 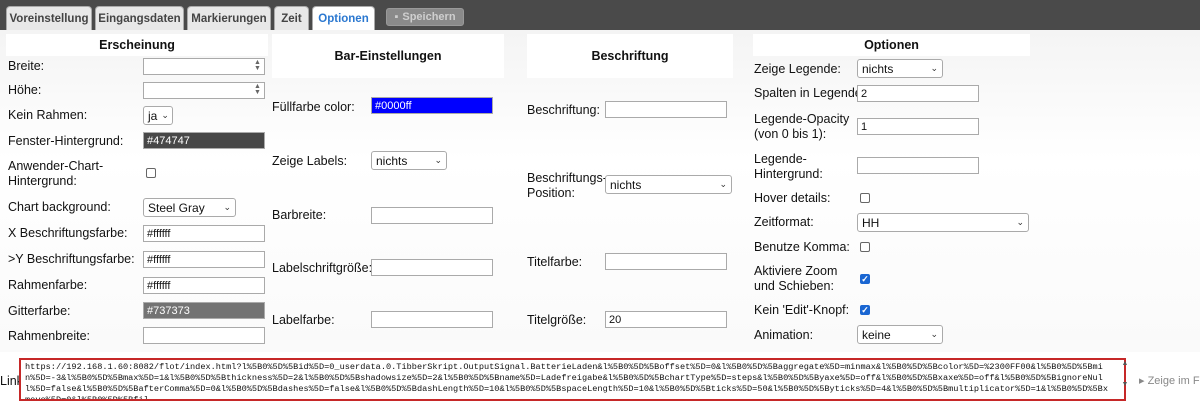 What do you see at coordinates (66, 141) in the screenshot?
I see `fenster-bg-label: Fenster-Hintergrund:` at bounding box center [66, 141].